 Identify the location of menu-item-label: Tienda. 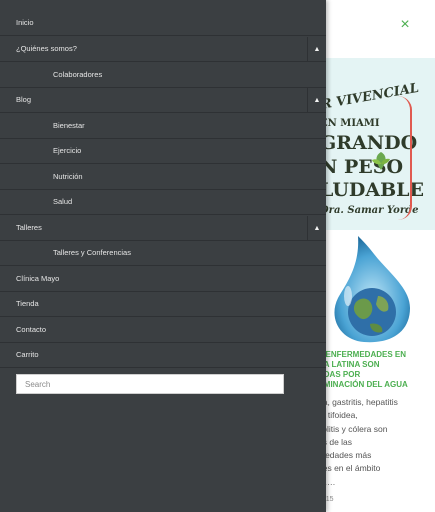
(27, 303).